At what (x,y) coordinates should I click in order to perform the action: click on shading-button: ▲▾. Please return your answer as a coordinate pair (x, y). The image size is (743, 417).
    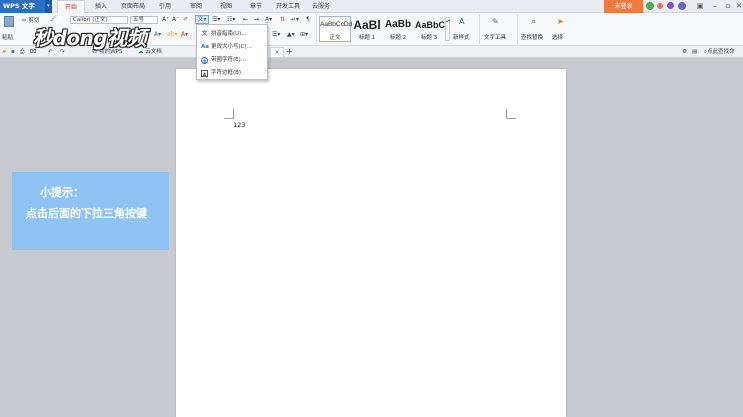
    Looking at the image, I should click on (291, 34).